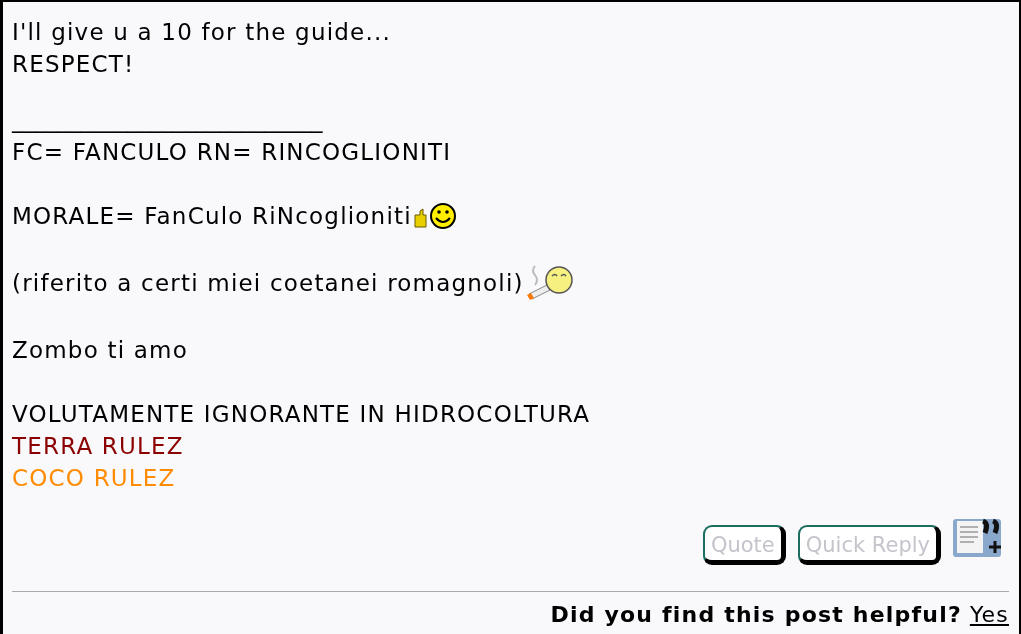  I want to click on signature-text: MORALE= FanCulo RiNcoglioniti, so click(212, 216).